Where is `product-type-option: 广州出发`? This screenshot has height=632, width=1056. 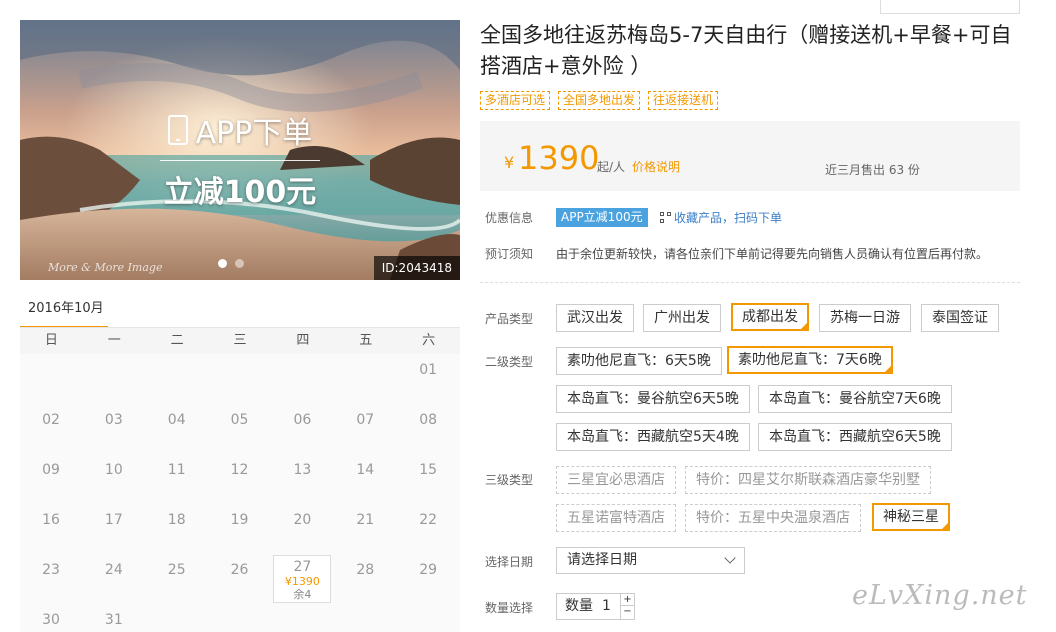
product-type-option: 广州出发 is located at coordinates (682, 318).